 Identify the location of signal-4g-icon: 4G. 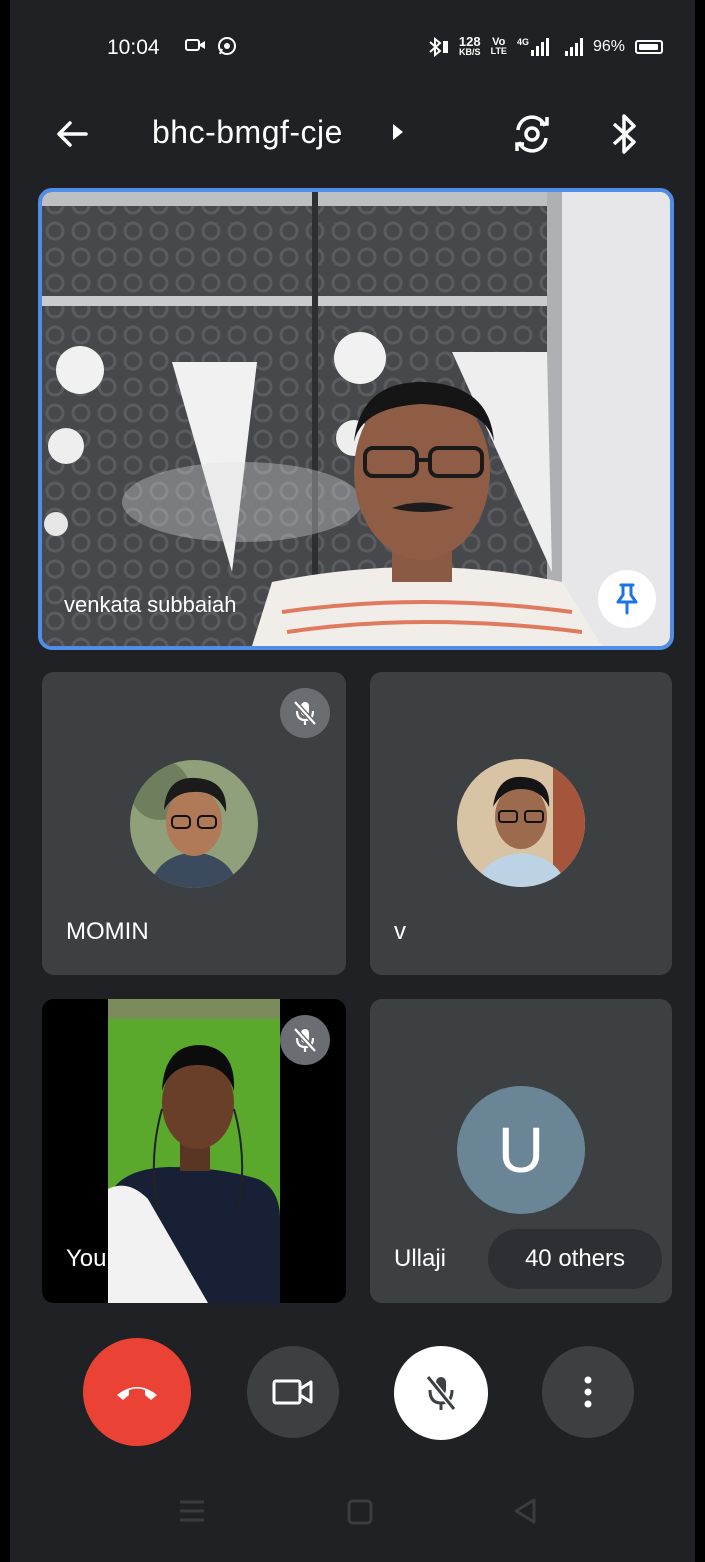
(533, 46).